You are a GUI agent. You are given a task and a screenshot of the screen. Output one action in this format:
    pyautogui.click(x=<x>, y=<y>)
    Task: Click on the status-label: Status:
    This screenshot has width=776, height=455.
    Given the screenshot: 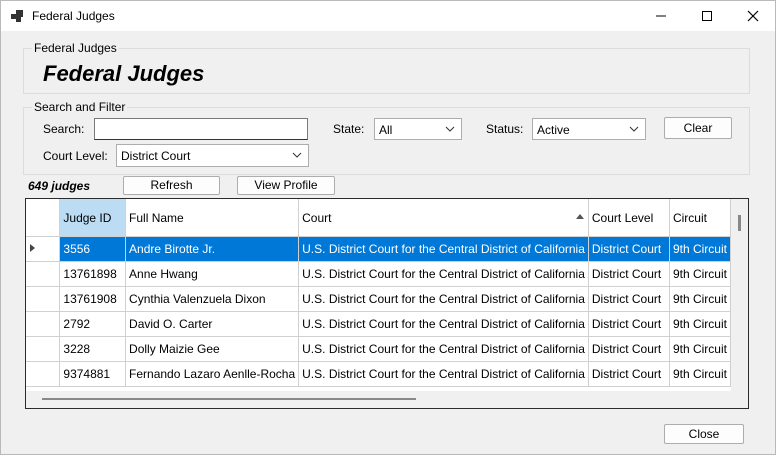 What is the action you would take?
    pyautogui.click(x=505, y=129)
    